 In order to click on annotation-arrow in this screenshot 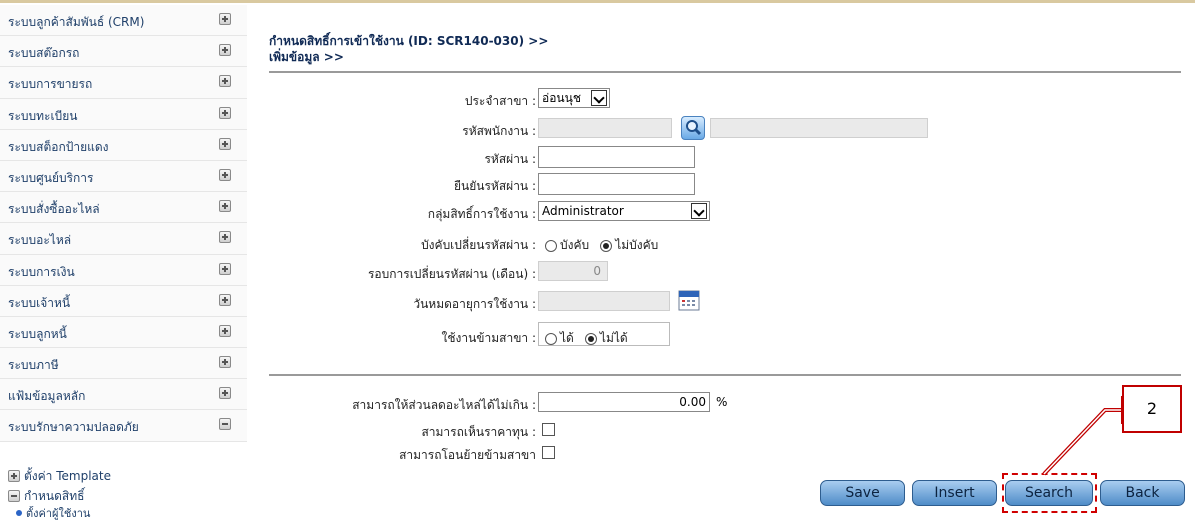, I will do `click(1082, 436)`.